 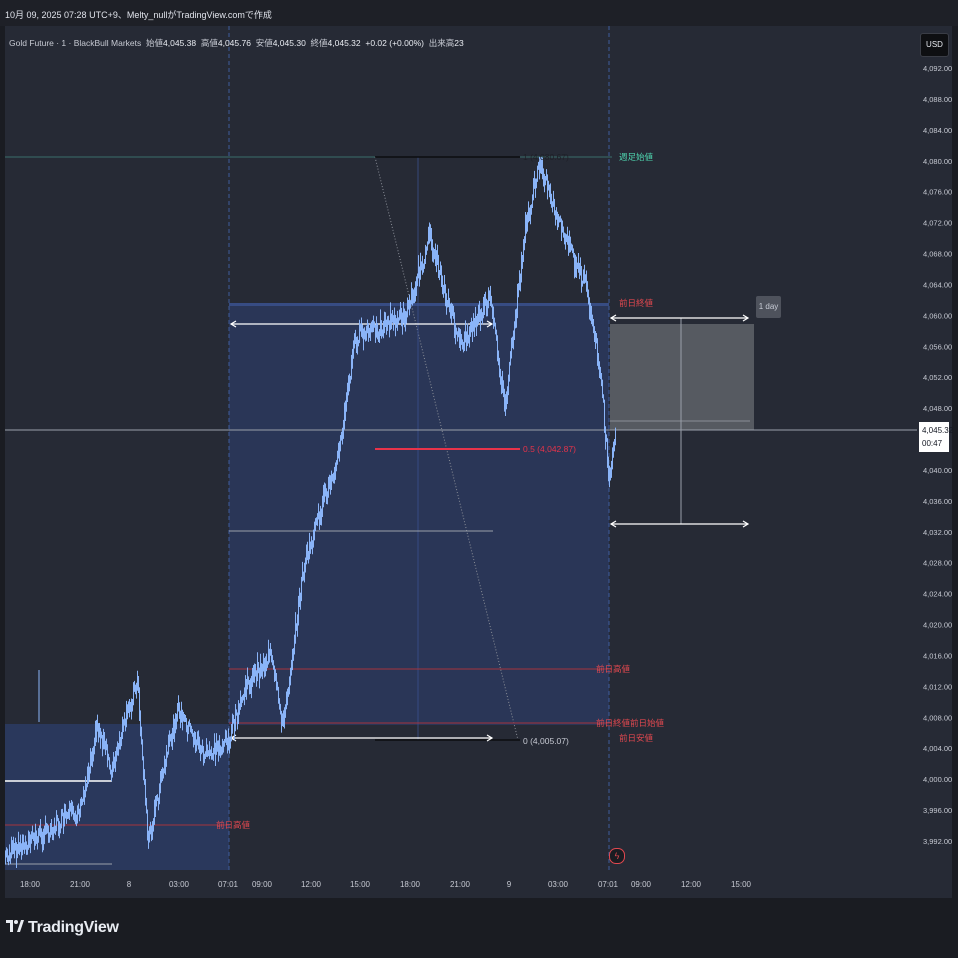 I want to click on bar-countdown: 00:47, so click(x=932, y=443).